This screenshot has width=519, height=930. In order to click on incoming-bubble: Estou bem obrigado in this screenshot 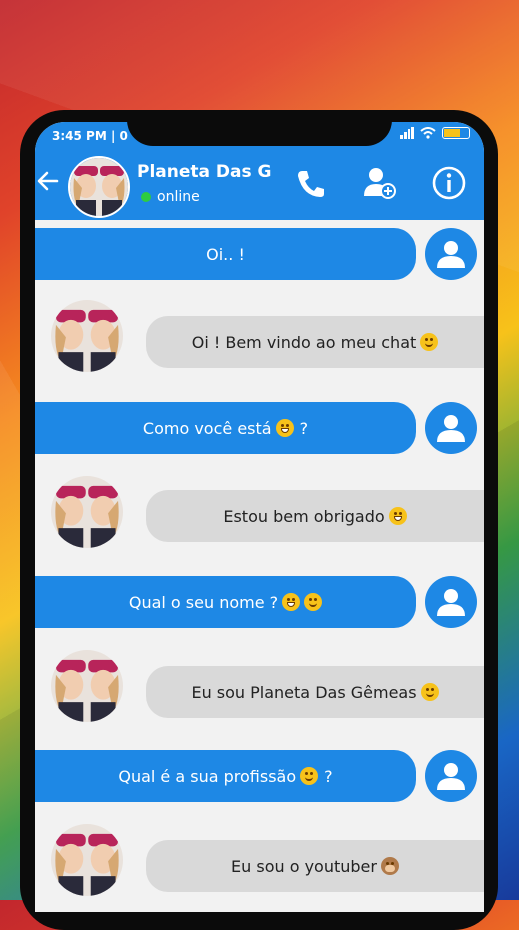, I will do `click(315, 516)`.